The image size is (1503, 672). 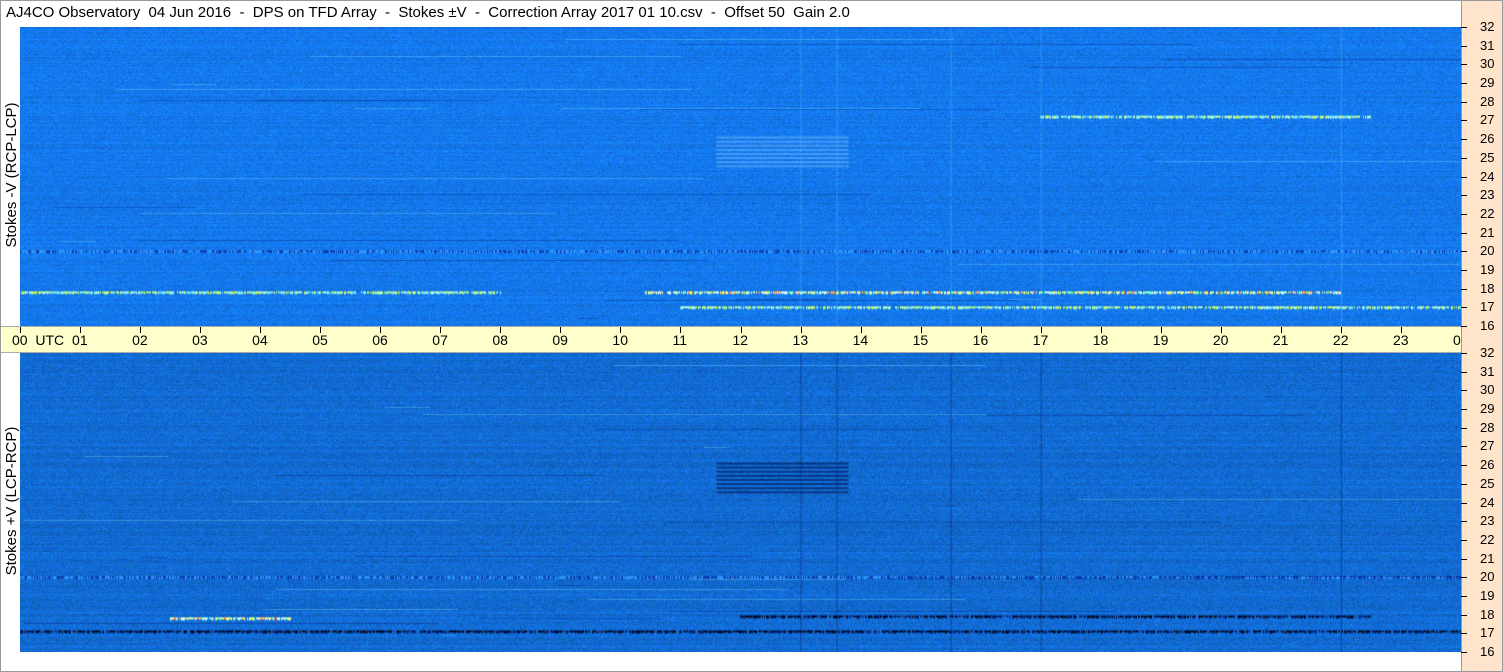 I want to click on time-tick-label: 20, so click(x=1220, y=340).